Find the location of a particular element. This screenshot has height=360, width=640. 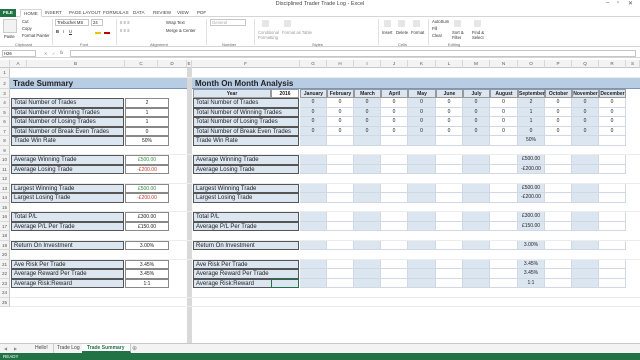

row-header: 9 is located at coordinates (5, 150).